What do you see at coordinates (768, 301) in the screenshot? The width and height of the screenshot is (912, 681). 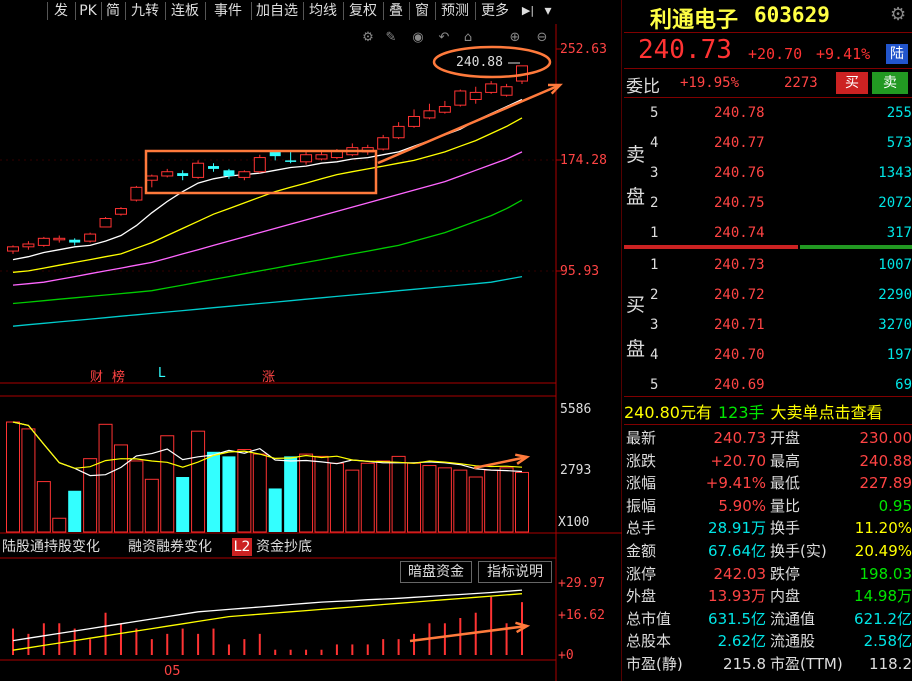 I see `bid-row: 2 240.72 2290` at bounding box center [768, 301].